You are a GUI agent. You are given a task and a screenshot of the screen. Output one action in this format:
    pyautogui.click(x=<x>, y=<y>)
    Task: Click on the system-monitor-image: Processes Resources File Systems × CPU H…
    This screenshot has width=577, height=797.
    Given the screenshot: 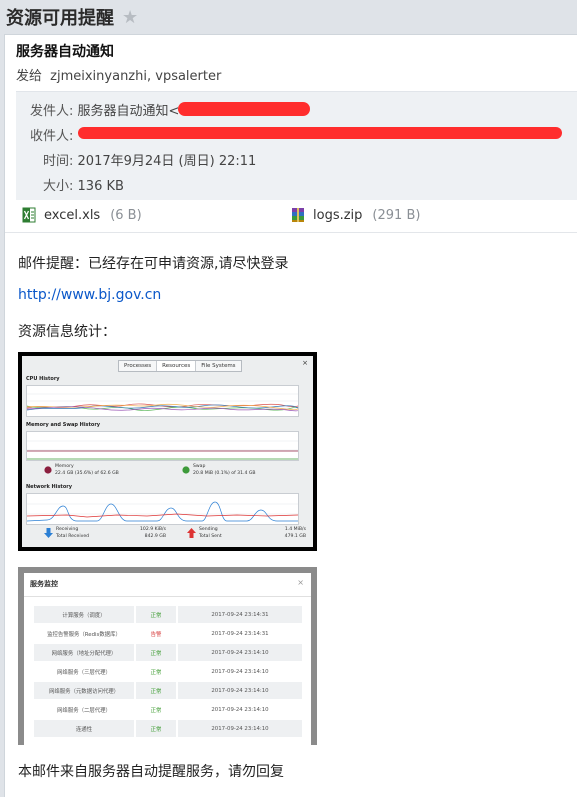 What is the action you would take?
    pyautogui.click(x=167, y=451)
    